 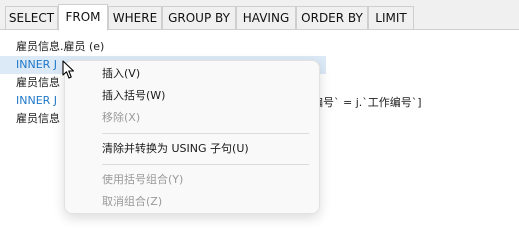 I want to click on tab-where: WHERE, so click(x=135, y=18).